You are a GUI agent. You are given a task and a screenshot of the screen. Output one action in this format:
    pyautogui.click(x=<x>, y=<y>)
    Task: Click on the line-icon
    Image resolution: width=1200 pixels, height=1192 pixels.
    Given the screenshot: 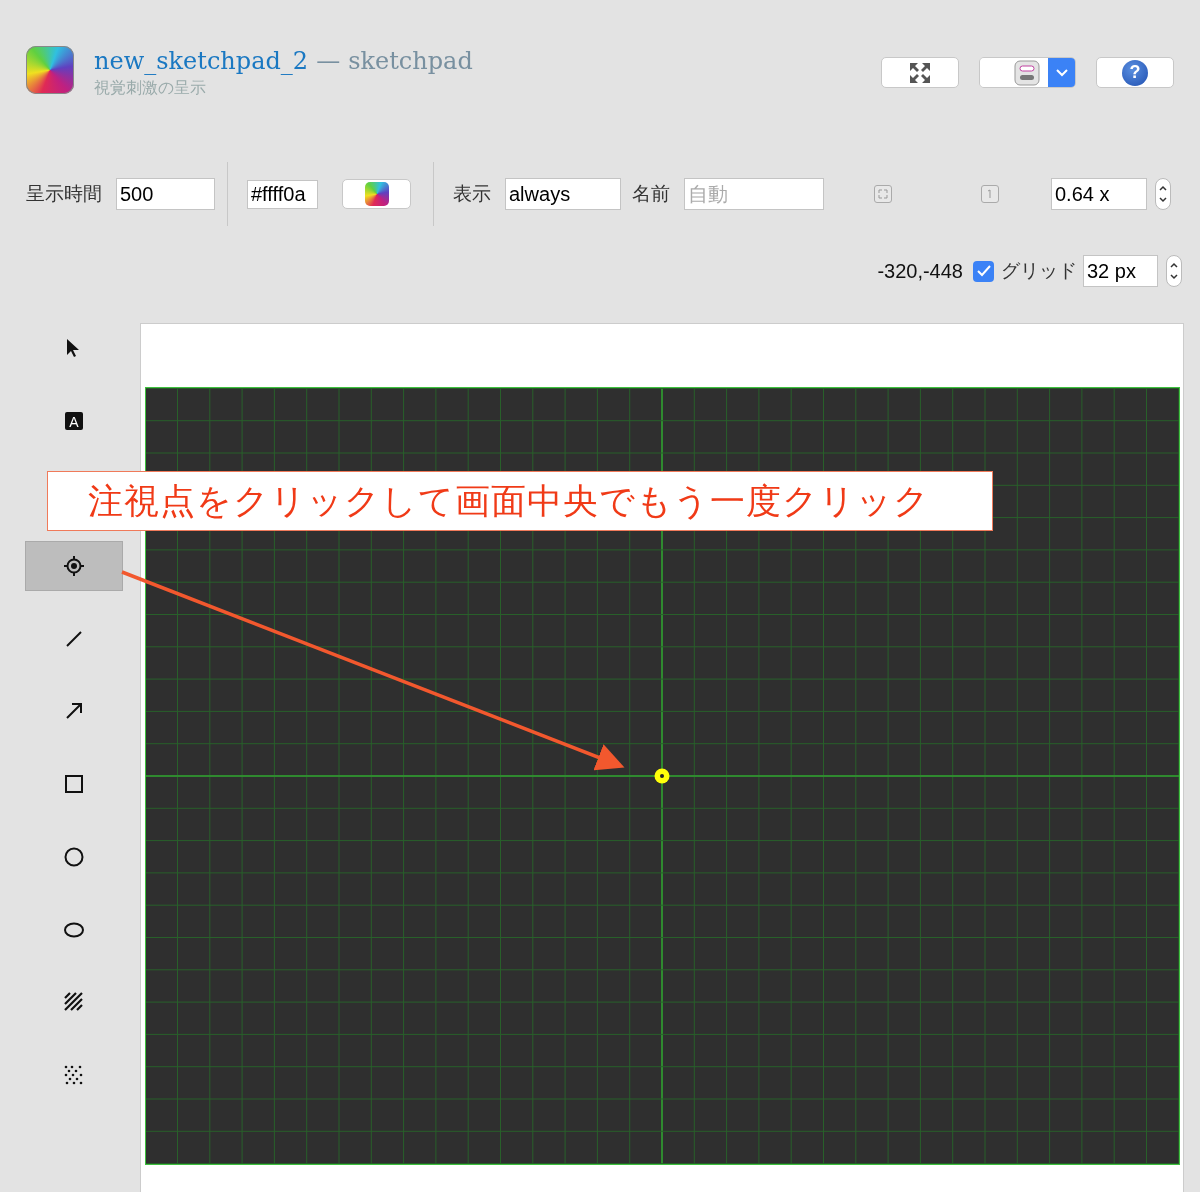 What is the action you would take?
    pyautogui.click(x=74, y=638)
    